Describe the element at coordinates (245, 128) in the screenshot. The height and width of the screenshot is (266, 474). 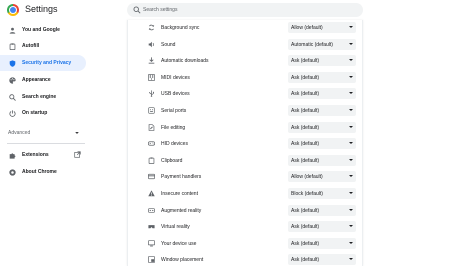
I see `permission-row-file-editing: File editing Ask (default)` at that location.